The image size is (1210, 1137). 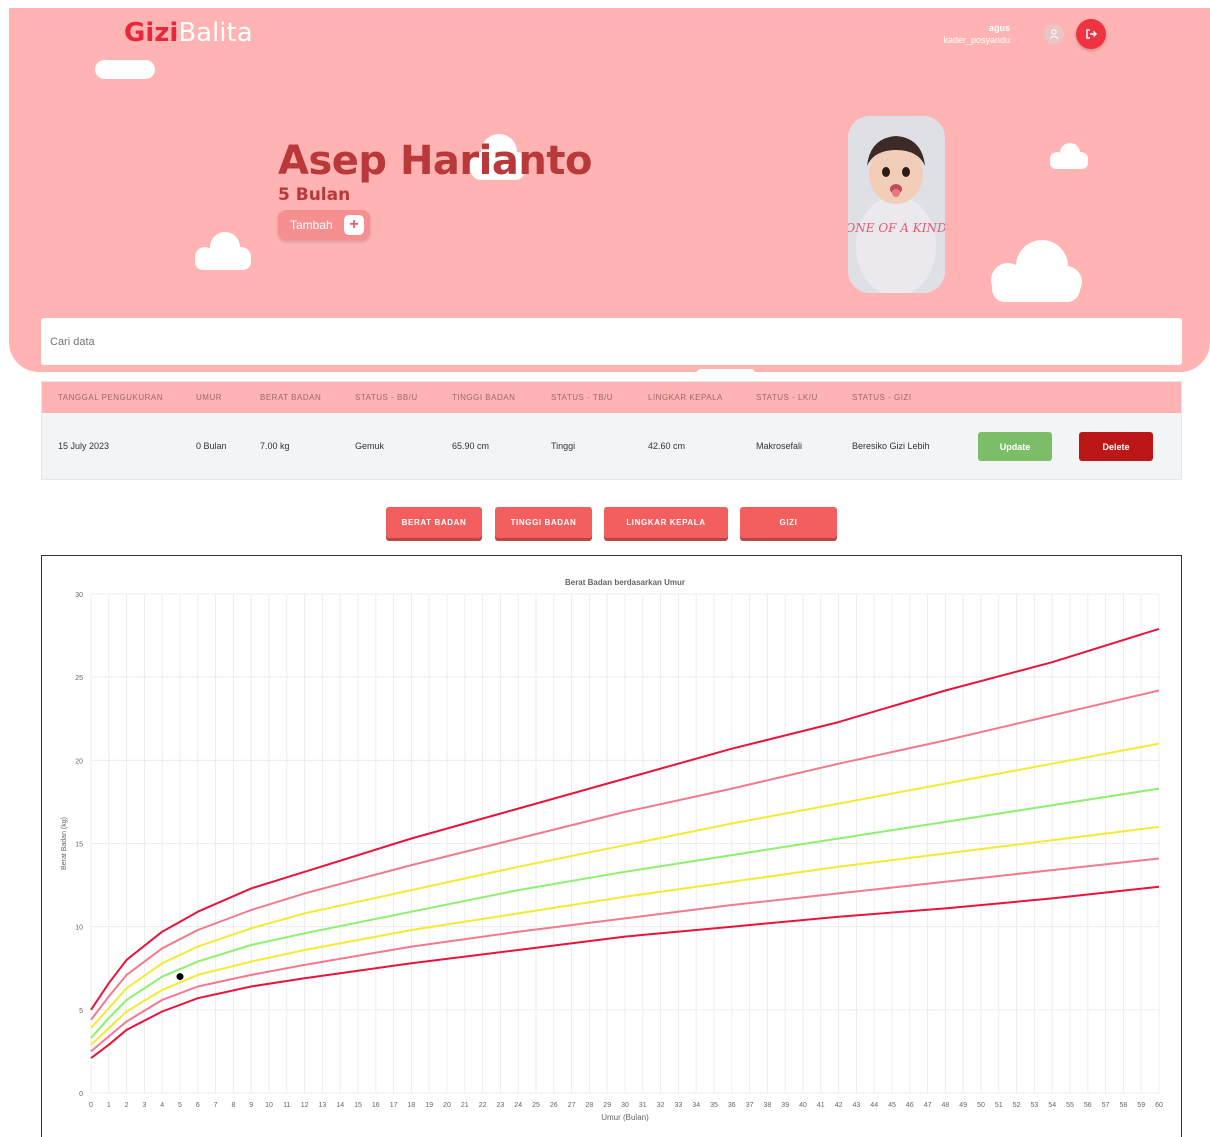 I want to click on x-tick-label: 0, so click(x=91, y=1105).